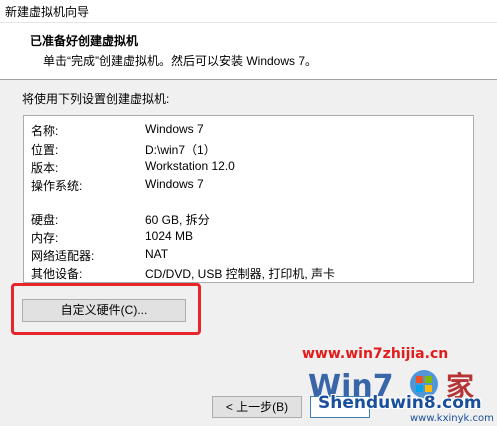 The image size is (497, 426). What do you see at coordinates (45, 168) in the screenshot?
I see `setting-key: 版本:` at bounding box center [45, 168].